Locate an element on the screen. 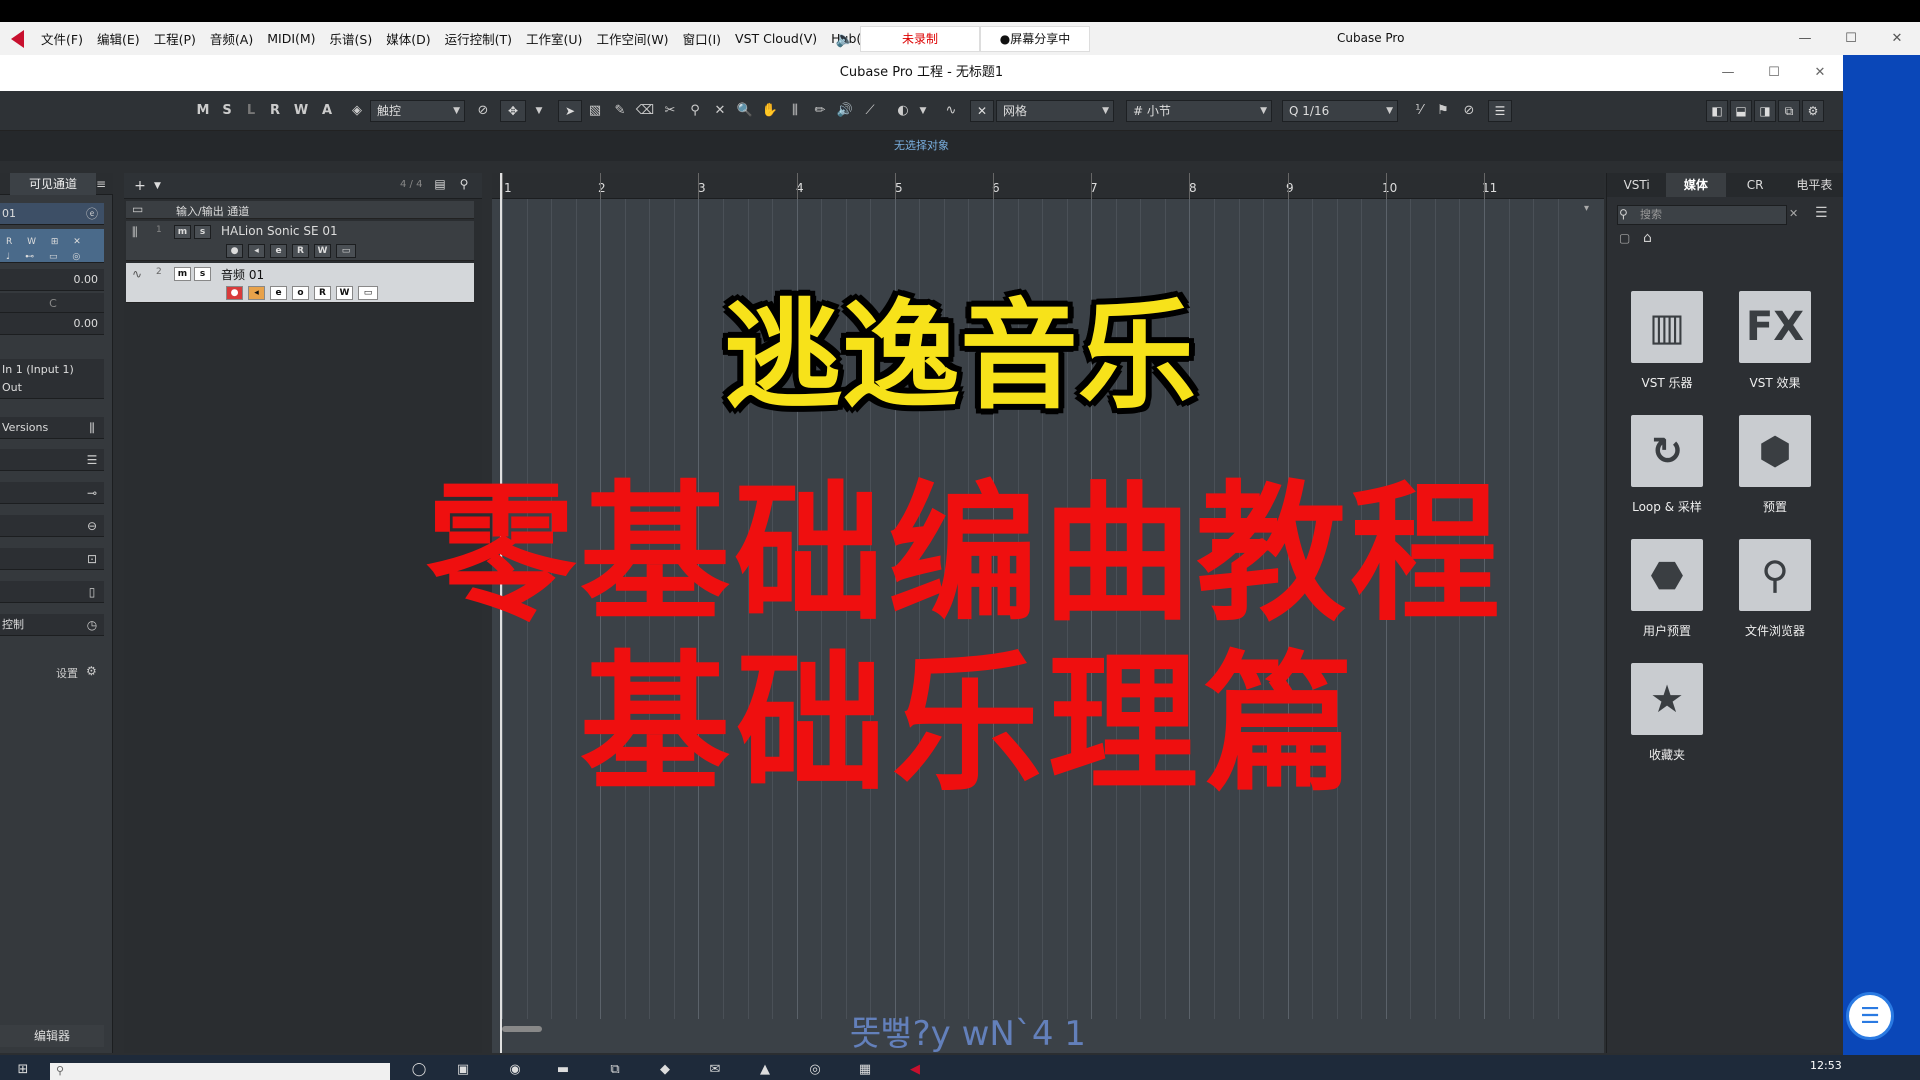 The width and height of the screenshot is (1920, 1080). minimize-icon: — is located at coordinates (1805, 38).